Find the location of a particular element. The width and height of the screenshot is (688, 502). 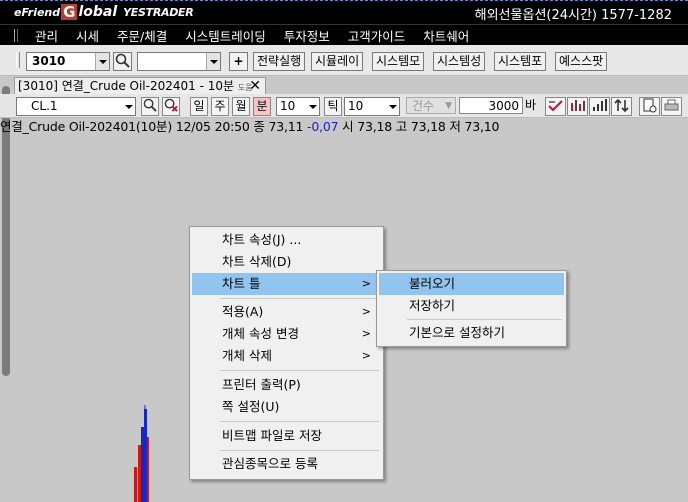

add-button: + is located at coordinates (238, 61).